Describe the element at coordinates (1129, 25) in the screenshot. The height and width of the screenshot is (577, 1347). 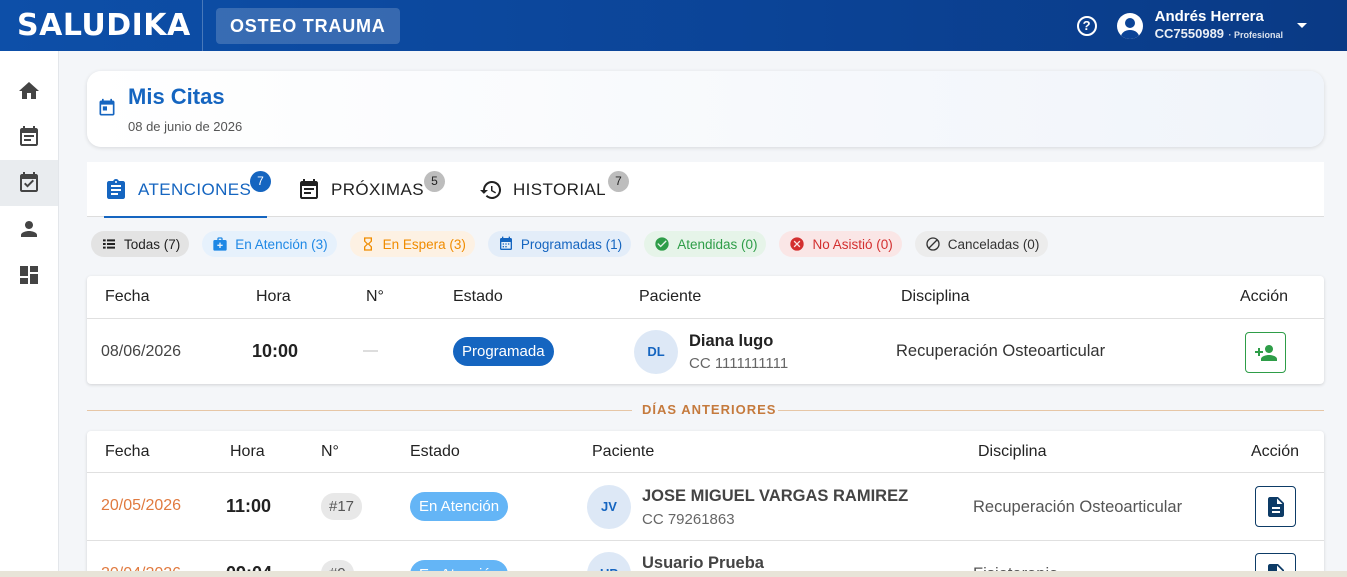
I see `user-avatar-icon` at that location.